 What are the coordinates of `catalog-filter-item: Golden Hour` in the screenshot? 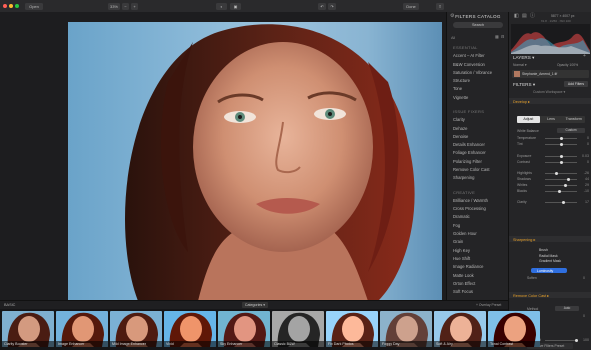 It's located at (480, 233).